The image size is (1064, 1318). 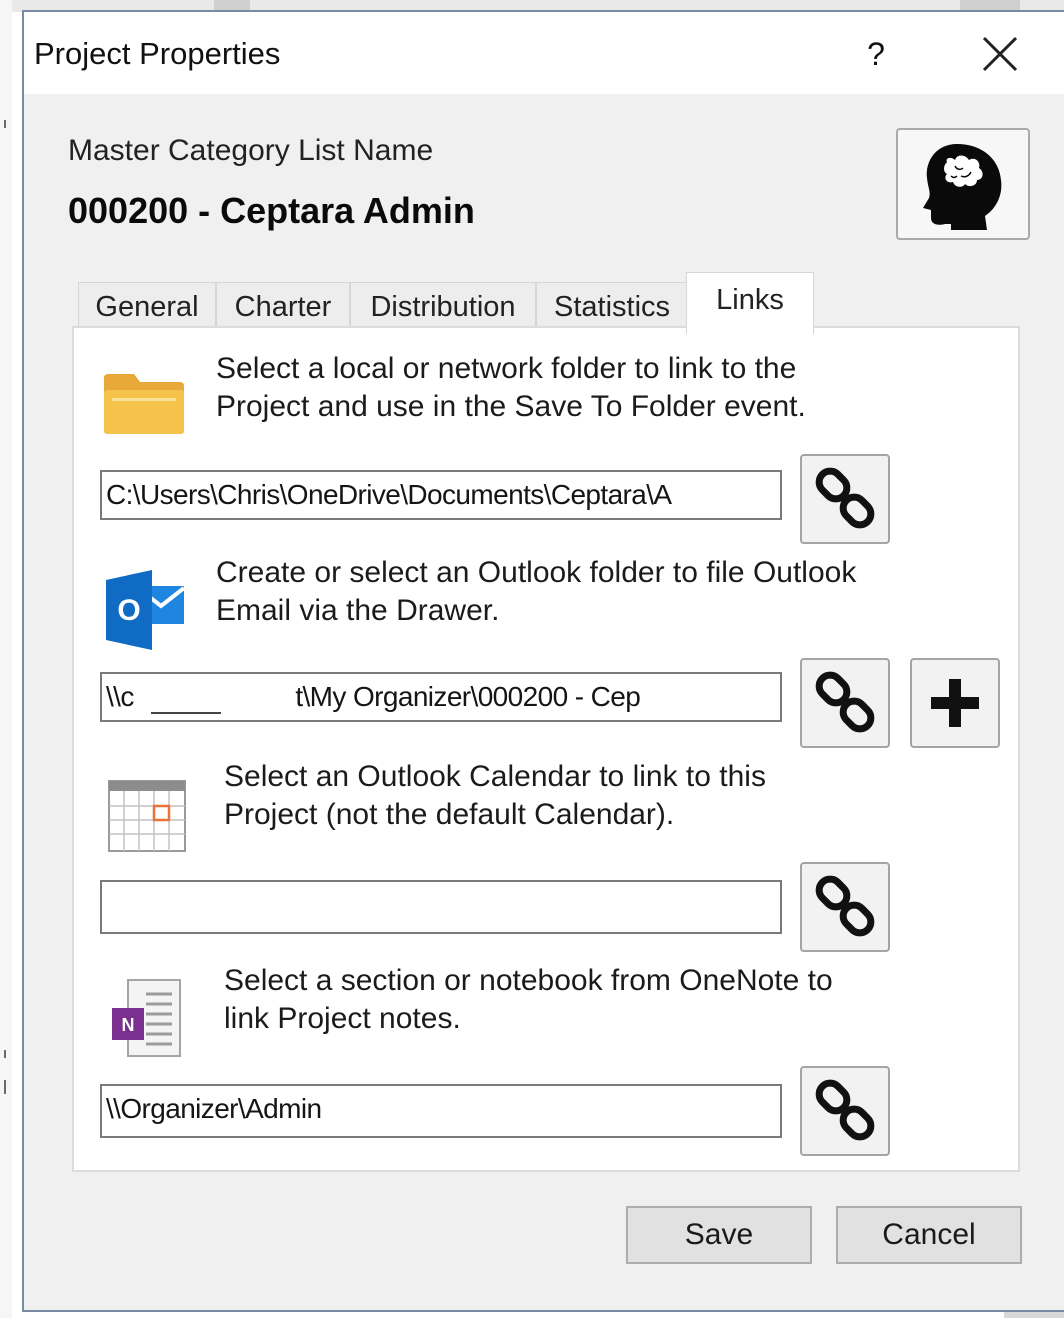 I want to click on master-category-value: 000200 - Ceptara Admin, so click(x=271, y=210).